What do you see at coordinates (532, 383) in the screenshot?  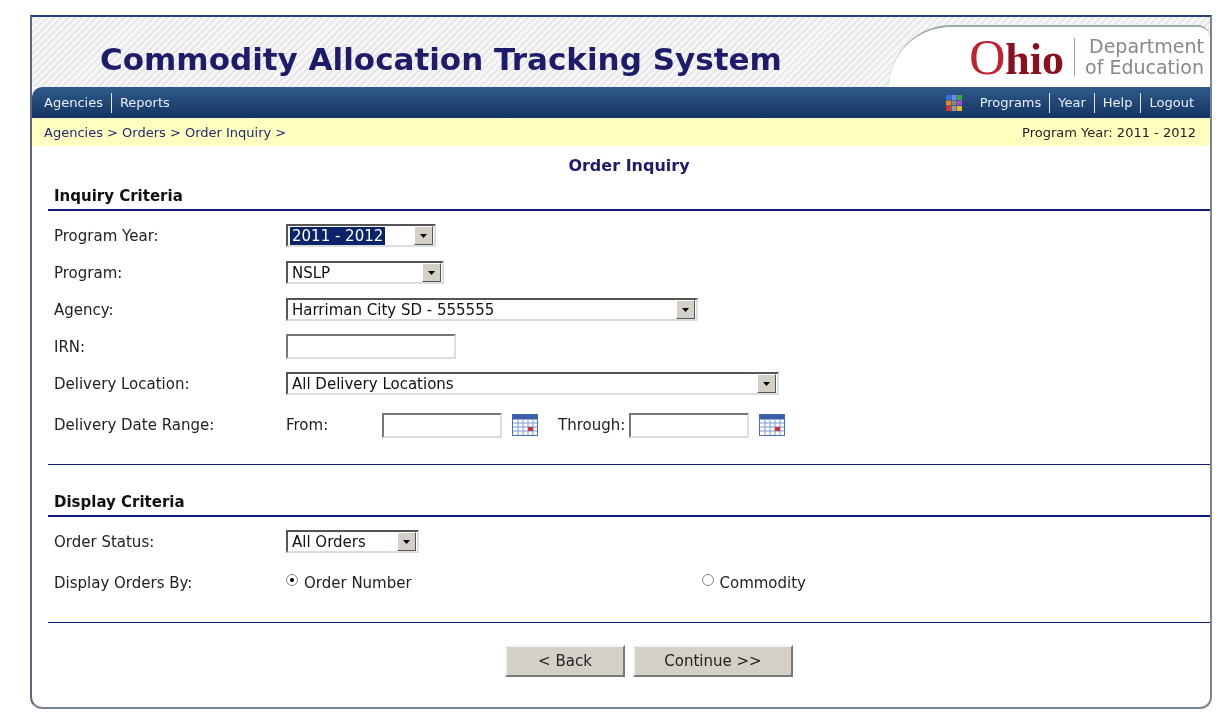 I see `dropdown: All Delivery Locations` at bounding box center [532, 383].